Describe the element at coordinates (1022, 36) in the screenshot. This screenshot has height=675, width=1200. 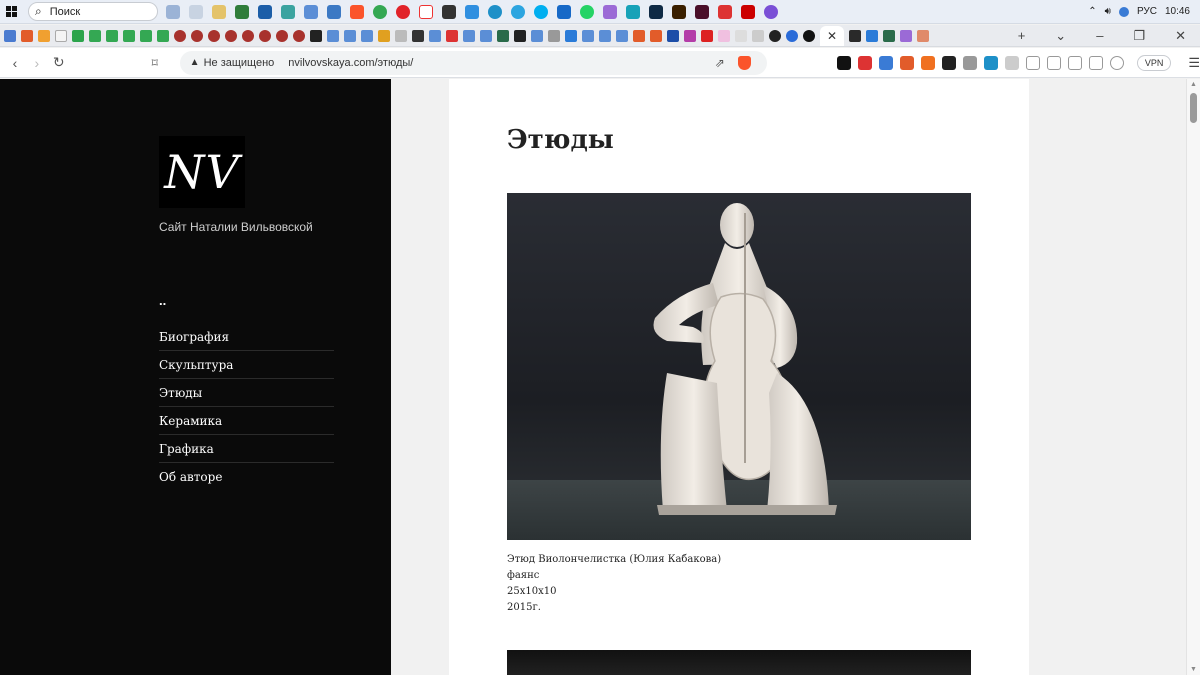
I see `new-tab-icon: +` at that location.